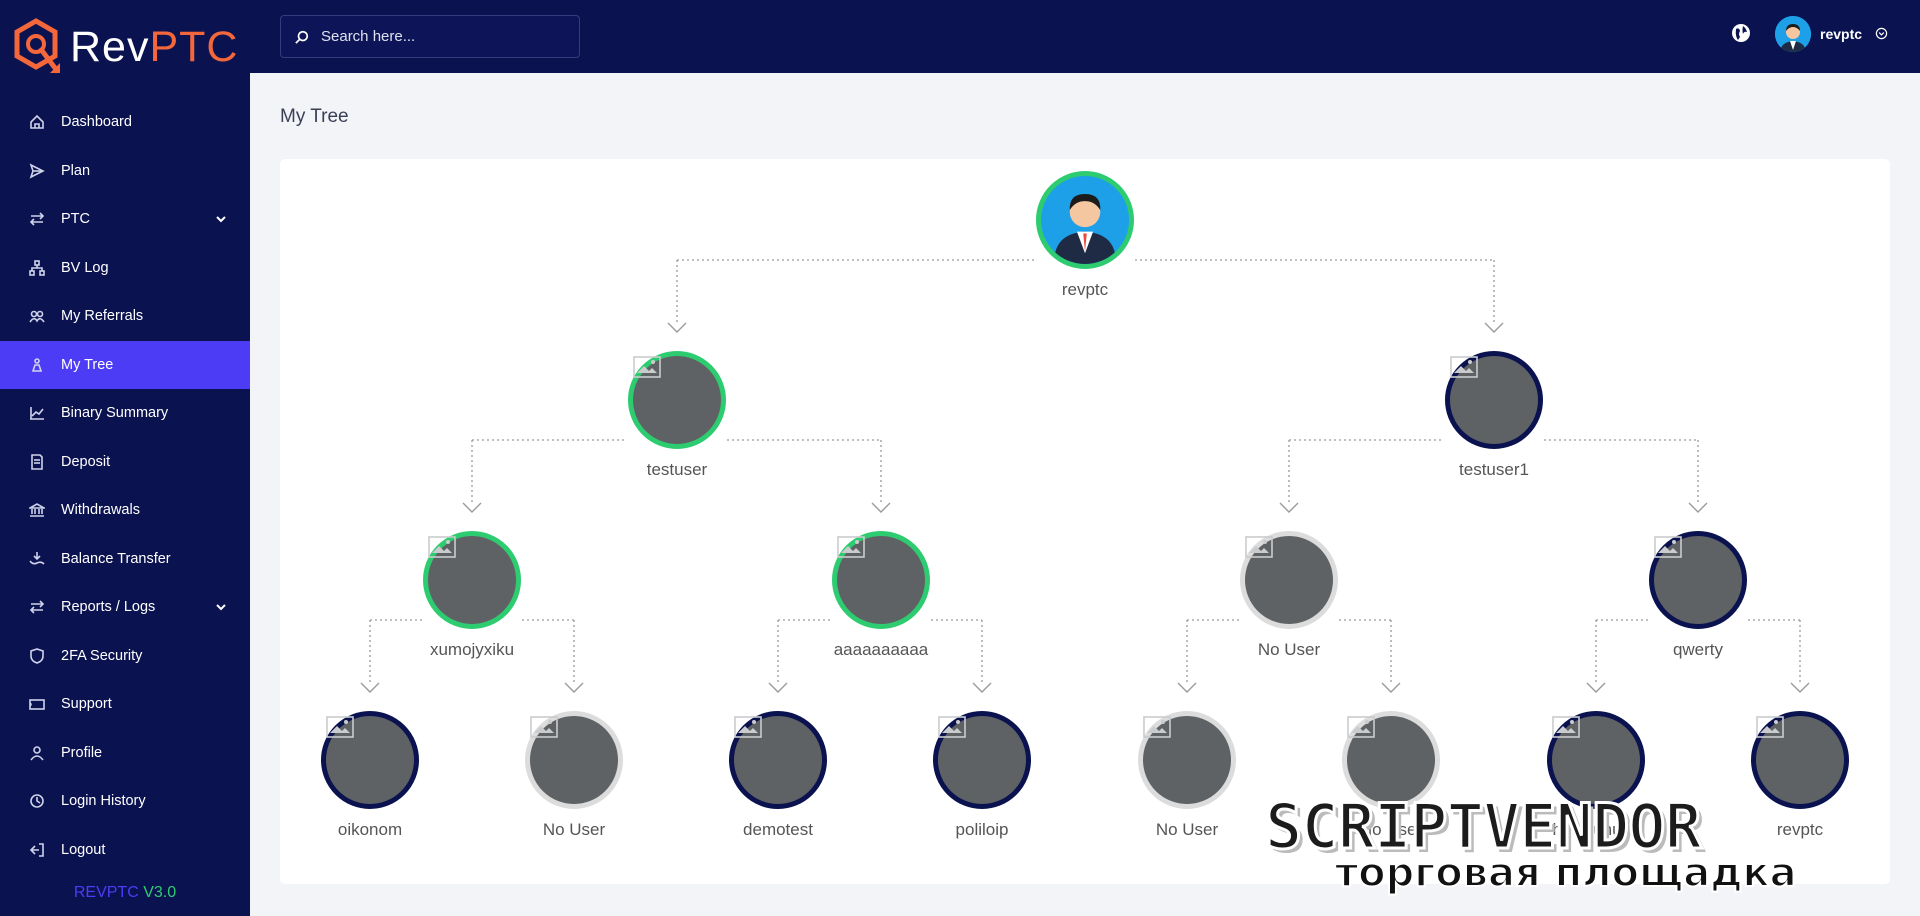 The height and width of the screenshot is (916, 1920). I want to click on sidebar-item-logout: Logout, so click(125, 850).